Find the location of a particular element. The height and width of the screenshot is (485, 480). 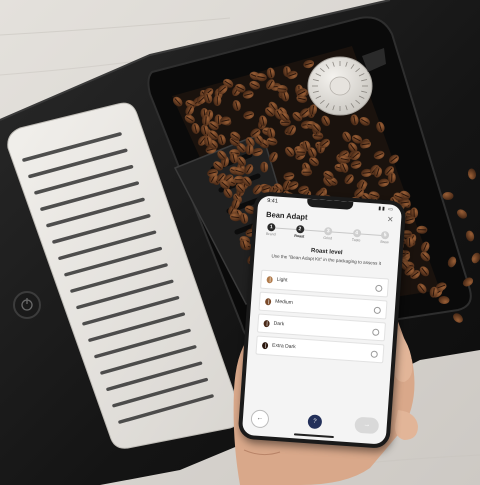

roast-option-label: Medium is located at coordinates (284, 302).